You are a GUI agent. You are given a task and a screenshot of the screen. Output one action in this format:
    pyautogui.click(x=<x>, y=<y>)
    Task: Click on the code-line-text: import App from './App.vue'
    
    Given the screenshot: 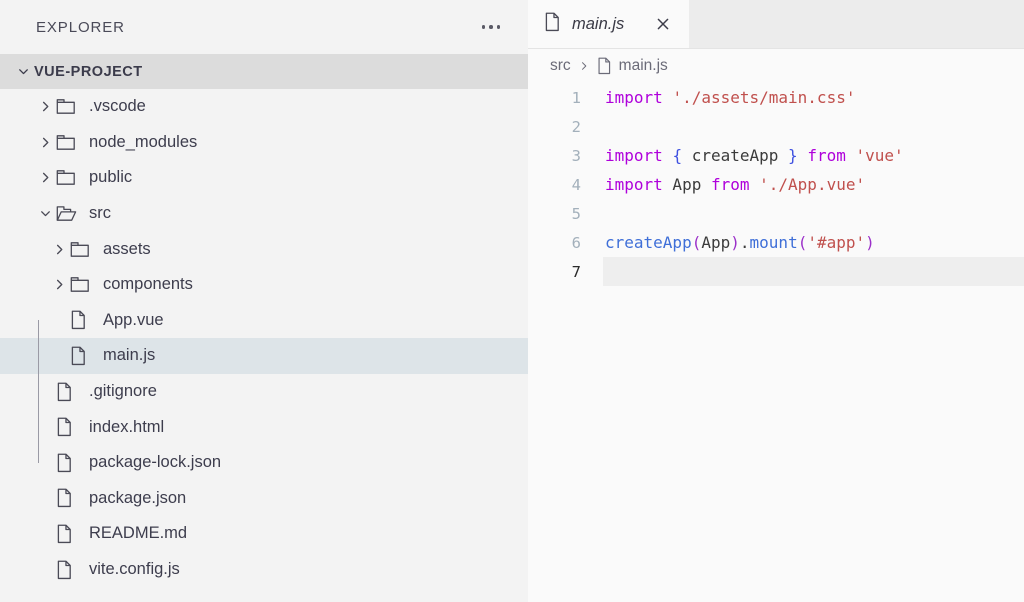 What is the action you would take?
    pyautogui.click(x=813, y=184)
    